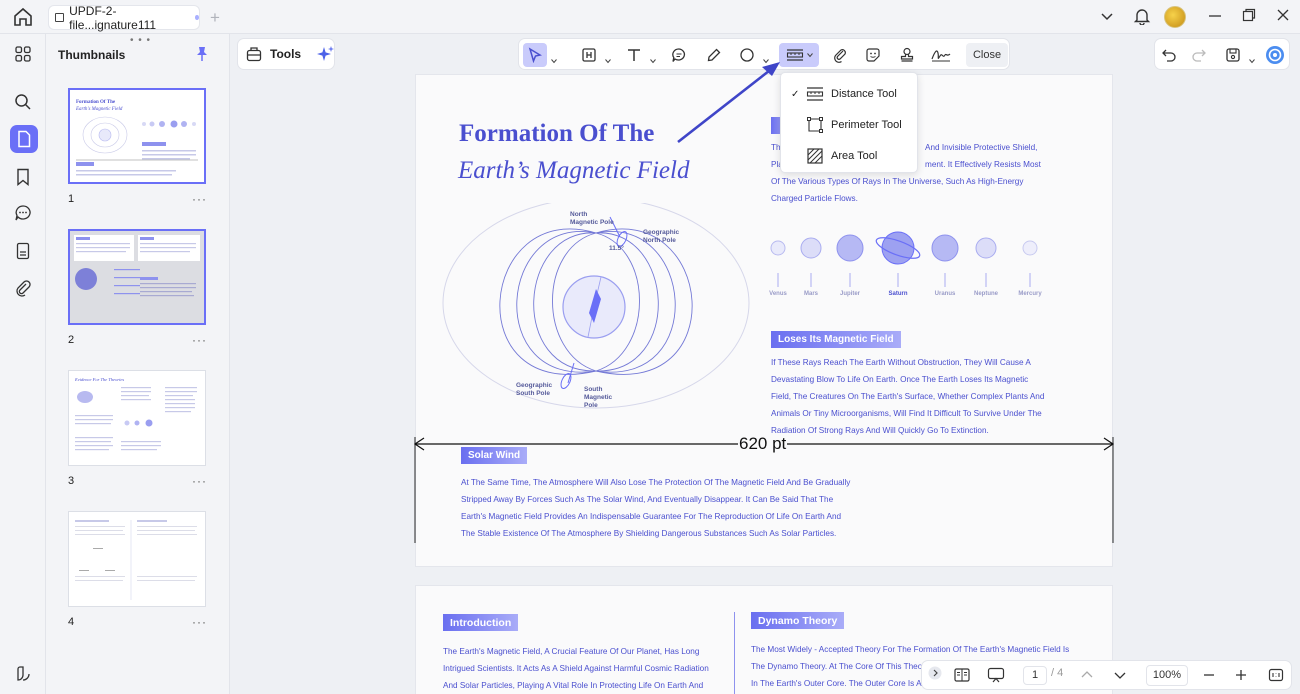 The image size is (1300, 694). I want to click on page-navigation-bar: 1 / 4 100%, so click(1106, 675).